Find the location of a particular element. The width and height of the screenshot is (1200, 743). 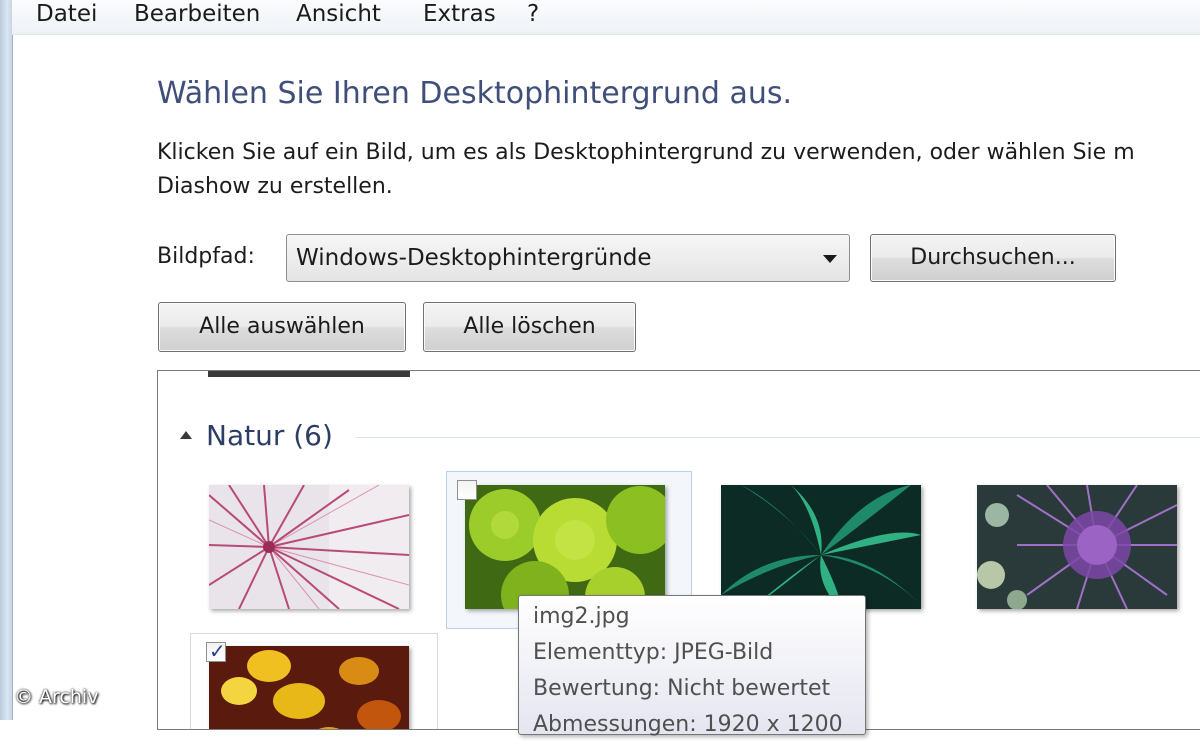

checkmark-icon: ✓ is located at coordinates (217, 651).